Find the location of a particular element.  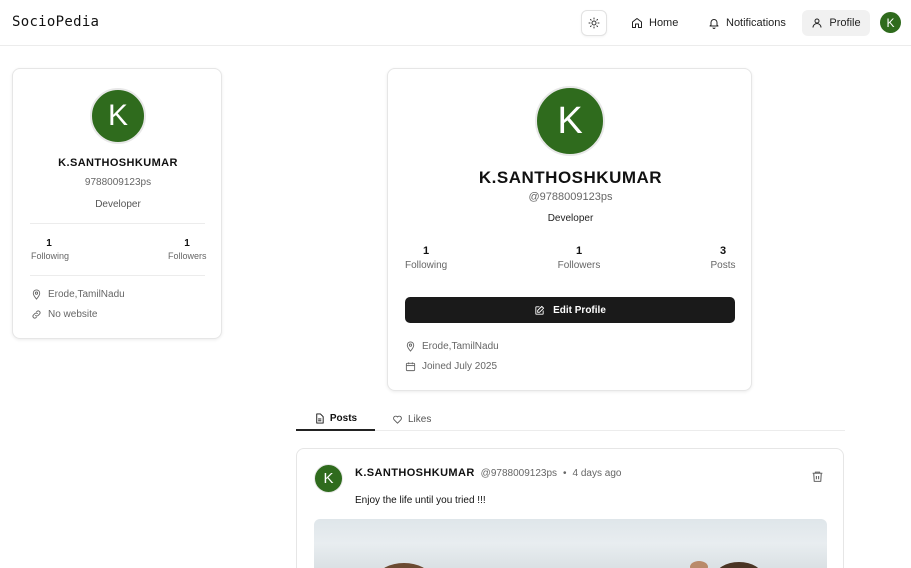

home-icon is located at coordinates (637, 23).